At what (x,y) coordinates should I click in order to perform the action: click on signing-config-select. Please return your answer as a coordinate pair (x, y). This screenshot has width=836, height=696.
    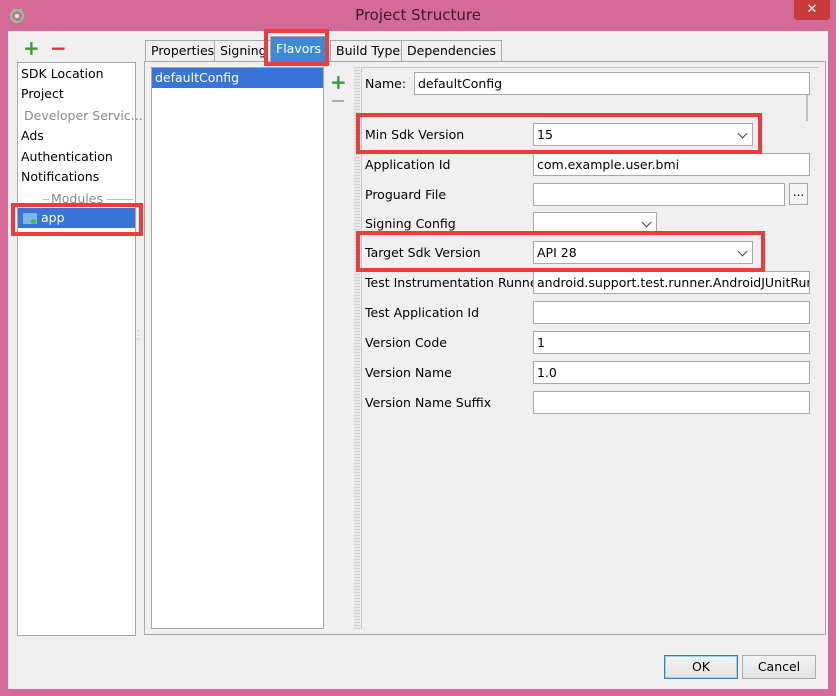
    Looking at the image, I should click on (595, 223).